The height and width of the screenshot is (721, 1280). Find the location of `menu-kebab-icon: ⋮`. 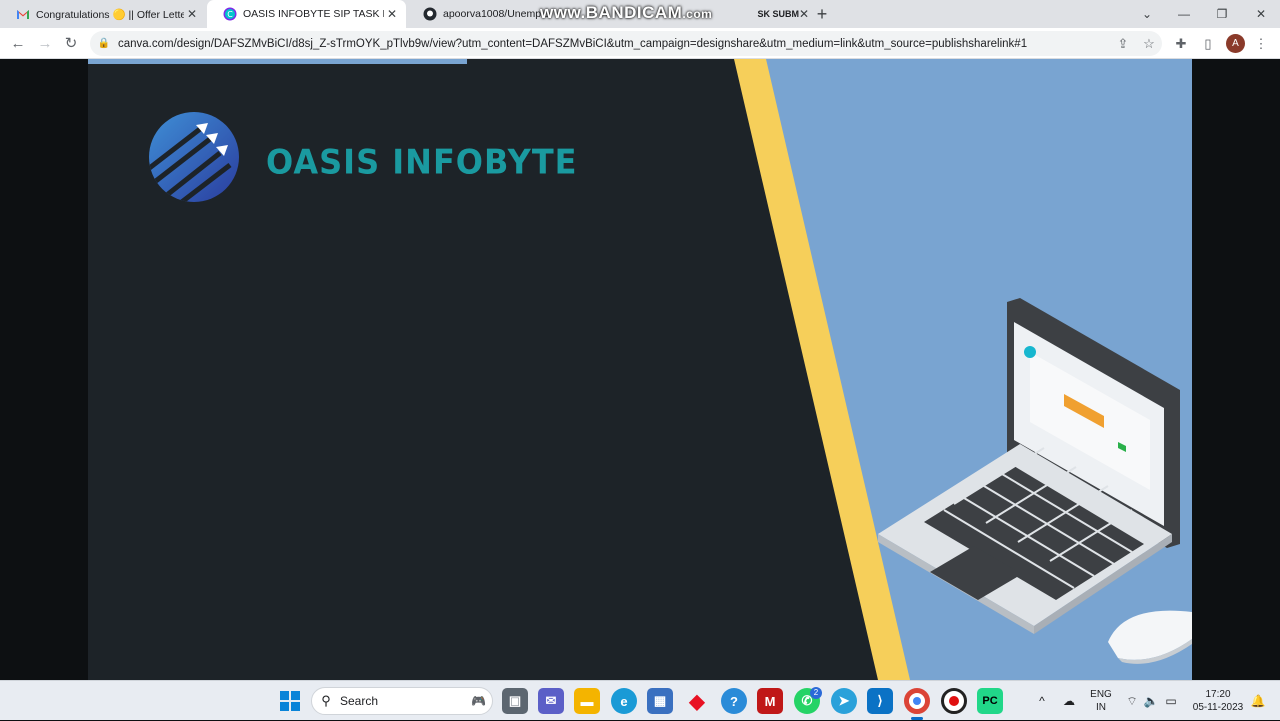

menu-kebab-icon: ⋮ is located at coordinates (1261, 44).